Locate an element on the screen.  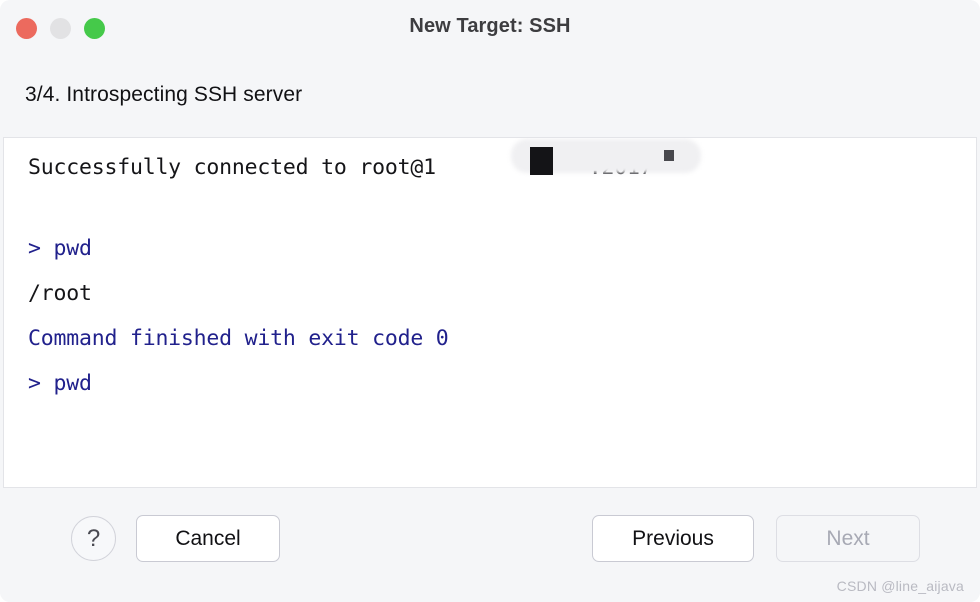
window-title: New Target: SSH is located at coordinates (490, 26).